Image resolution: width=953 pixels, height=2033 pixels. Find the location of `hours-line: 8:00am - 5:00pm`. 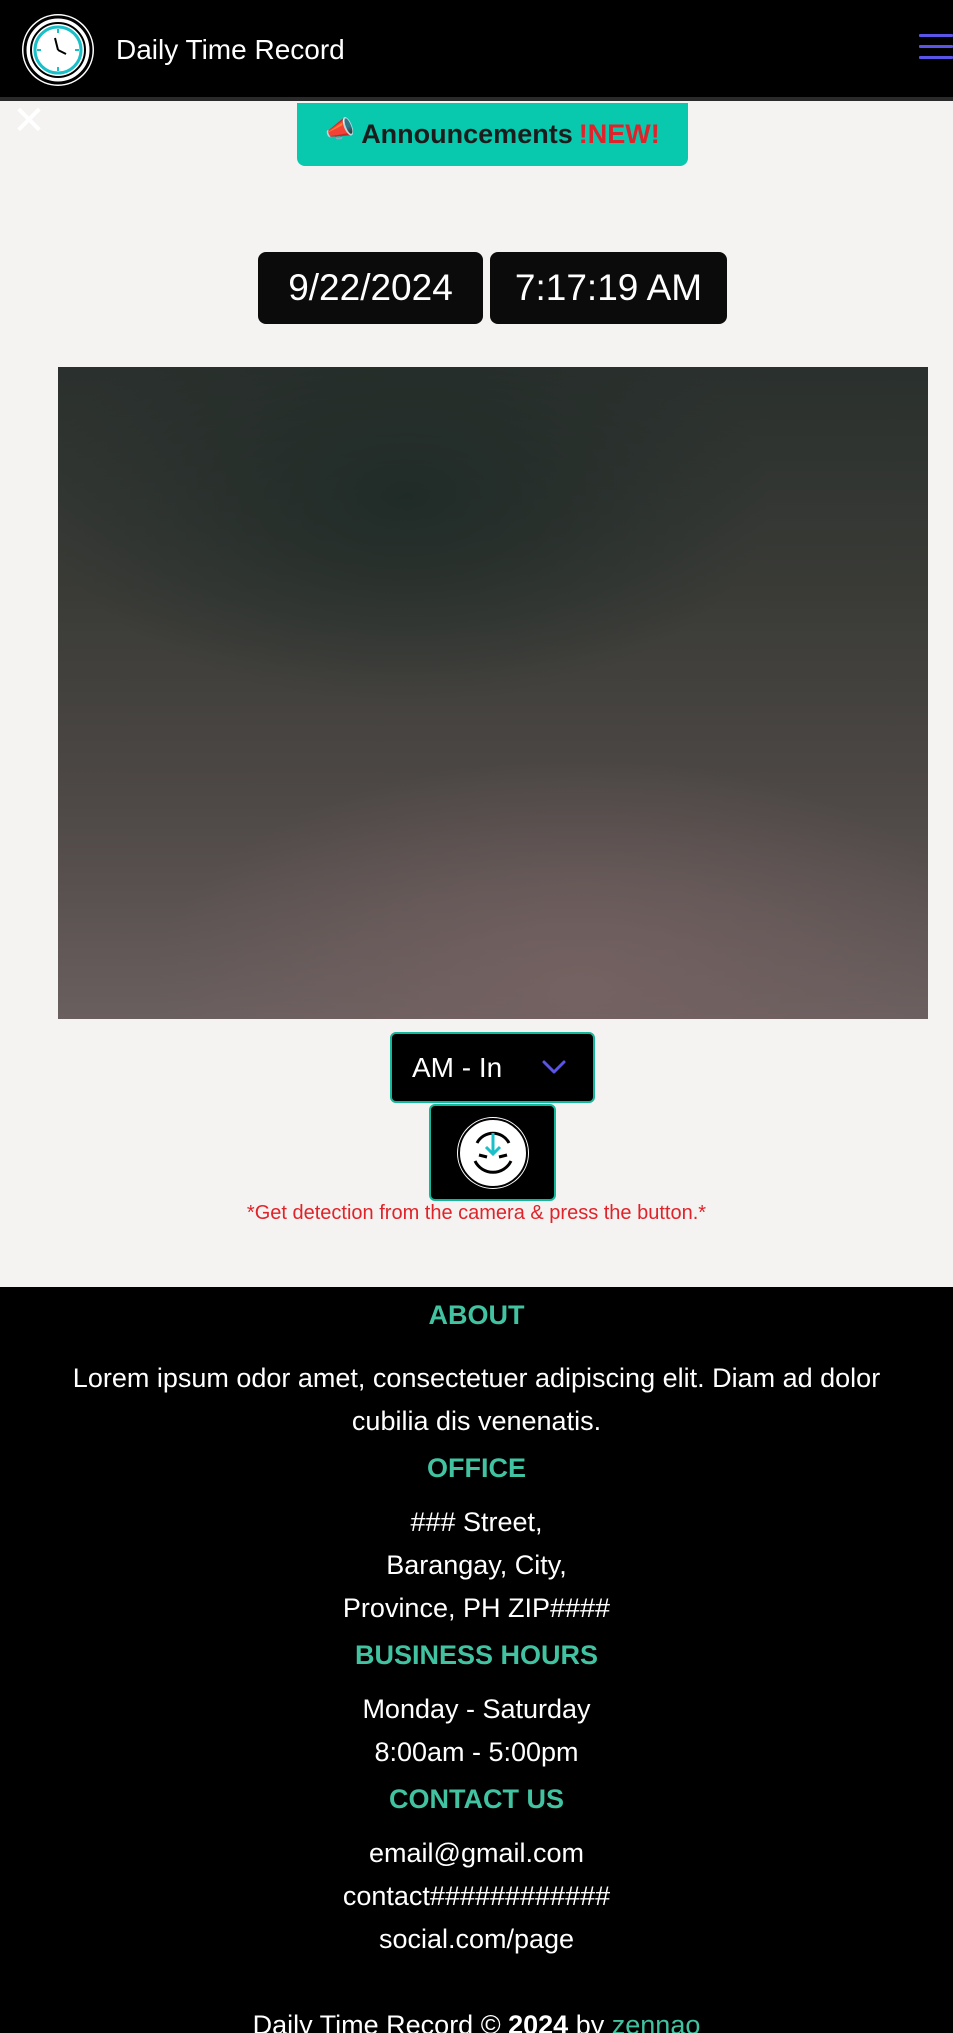

hours-line: 8:00am - 5:00pm is located at coordinates (476, 1752).